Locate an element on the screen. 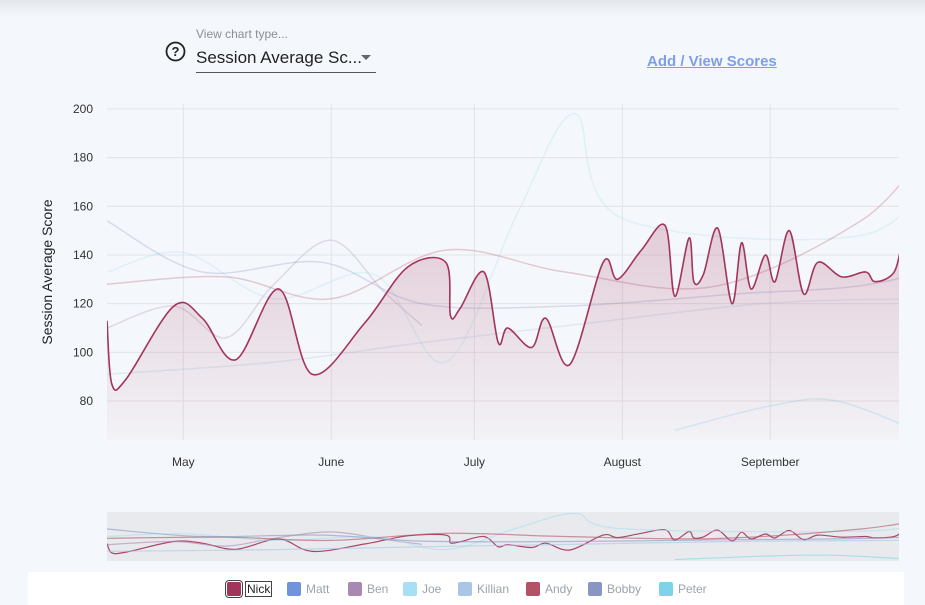 The width and height of the screenshot is (925, 605). legend-item-nick: Nick is located at coordinates (249, 589).